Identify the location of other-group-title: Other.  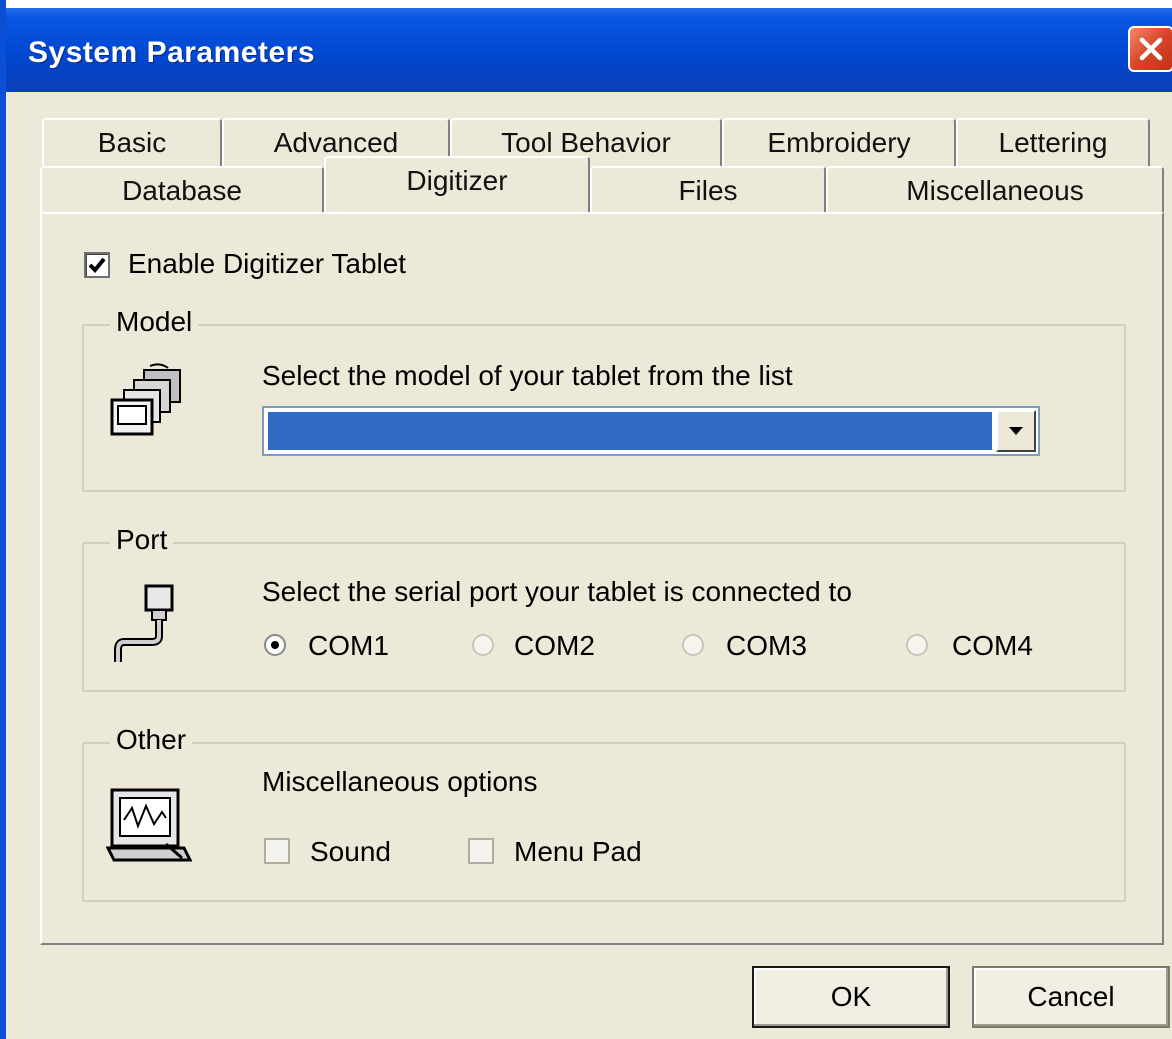
(151, 740).